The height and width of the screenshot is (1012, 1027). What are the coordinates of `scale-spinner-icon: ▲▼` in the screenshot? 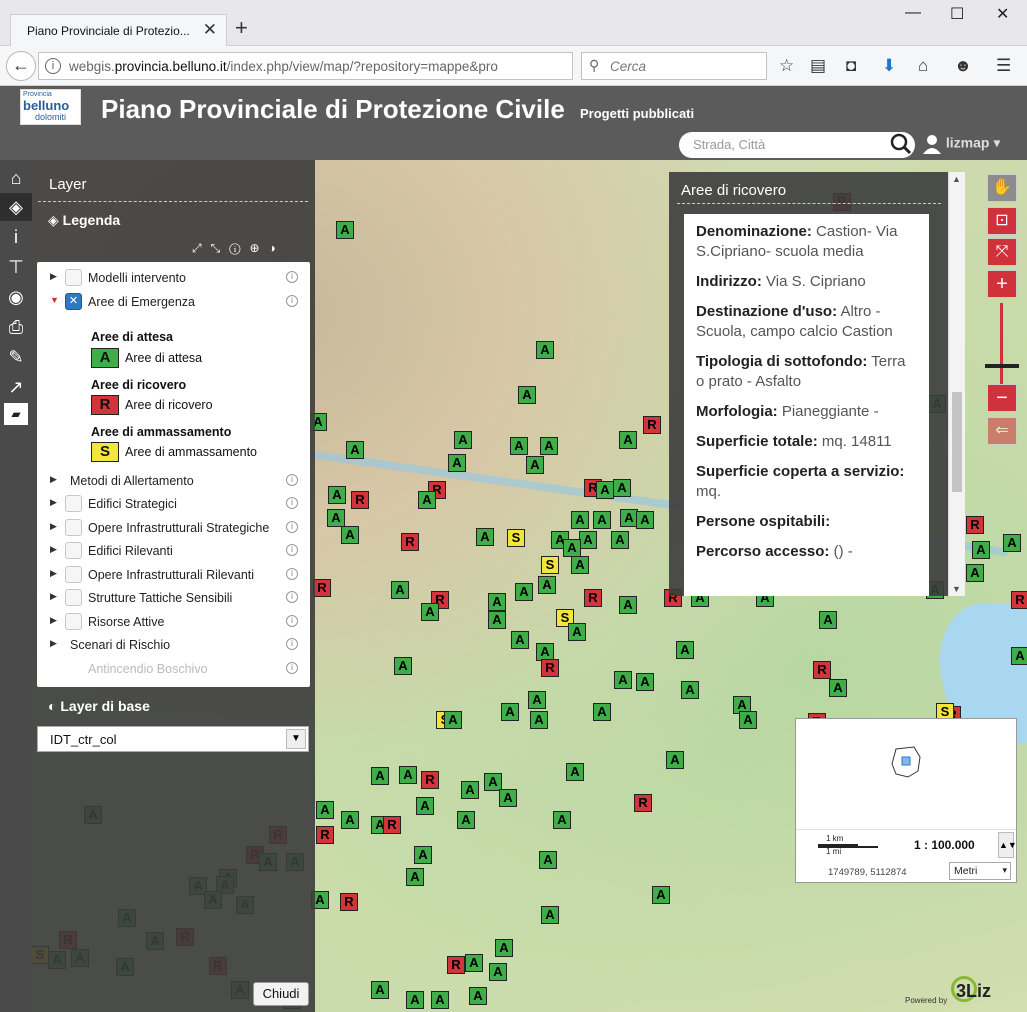 It's located at (1007, 845).